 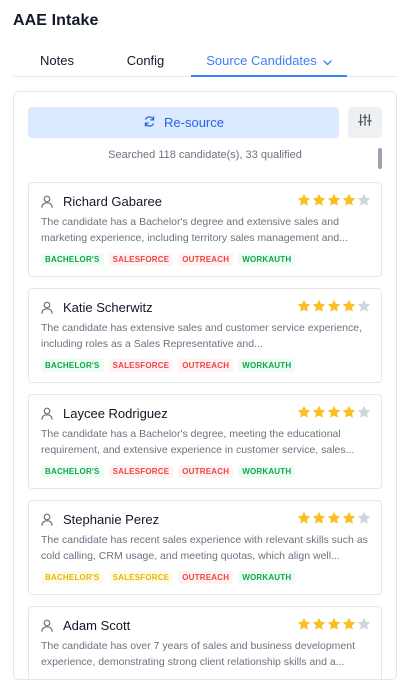 I want to click on app-title: AAE Intake, so click(x=56, y=20).